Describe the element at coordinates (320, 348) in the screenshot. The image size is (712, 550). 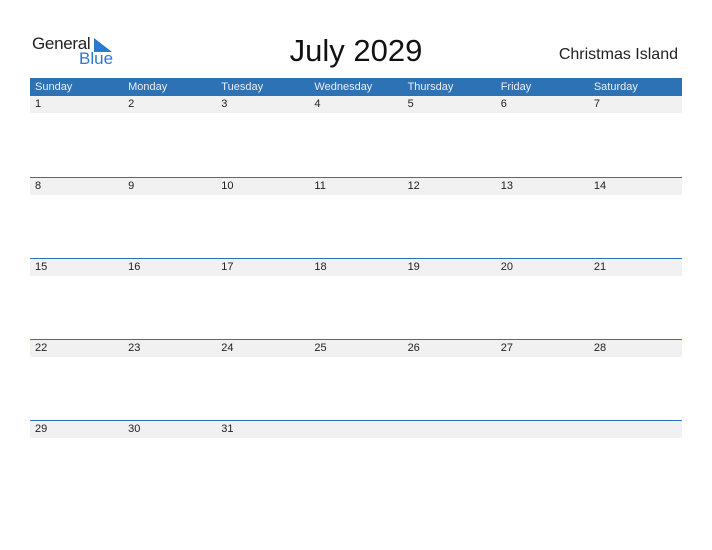
I see `day-cell: 25` at that location.